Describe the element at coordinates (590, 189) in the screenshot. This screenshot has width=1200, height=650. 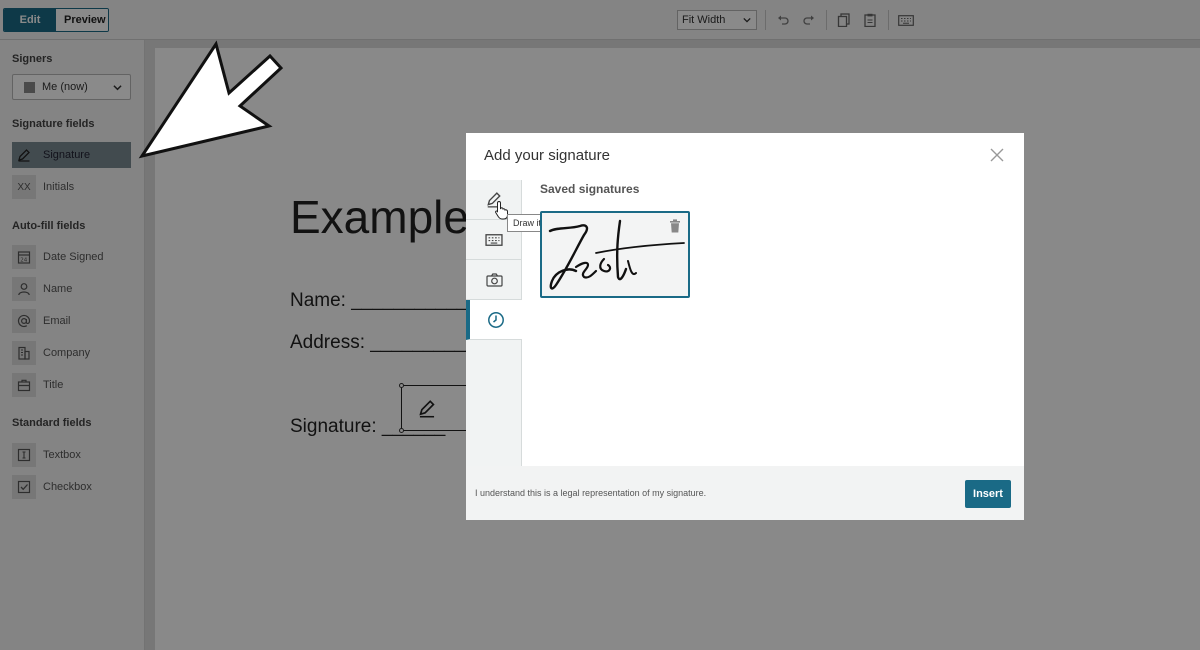
I see `saved-signatures-heading: Saved signatures` at that location.